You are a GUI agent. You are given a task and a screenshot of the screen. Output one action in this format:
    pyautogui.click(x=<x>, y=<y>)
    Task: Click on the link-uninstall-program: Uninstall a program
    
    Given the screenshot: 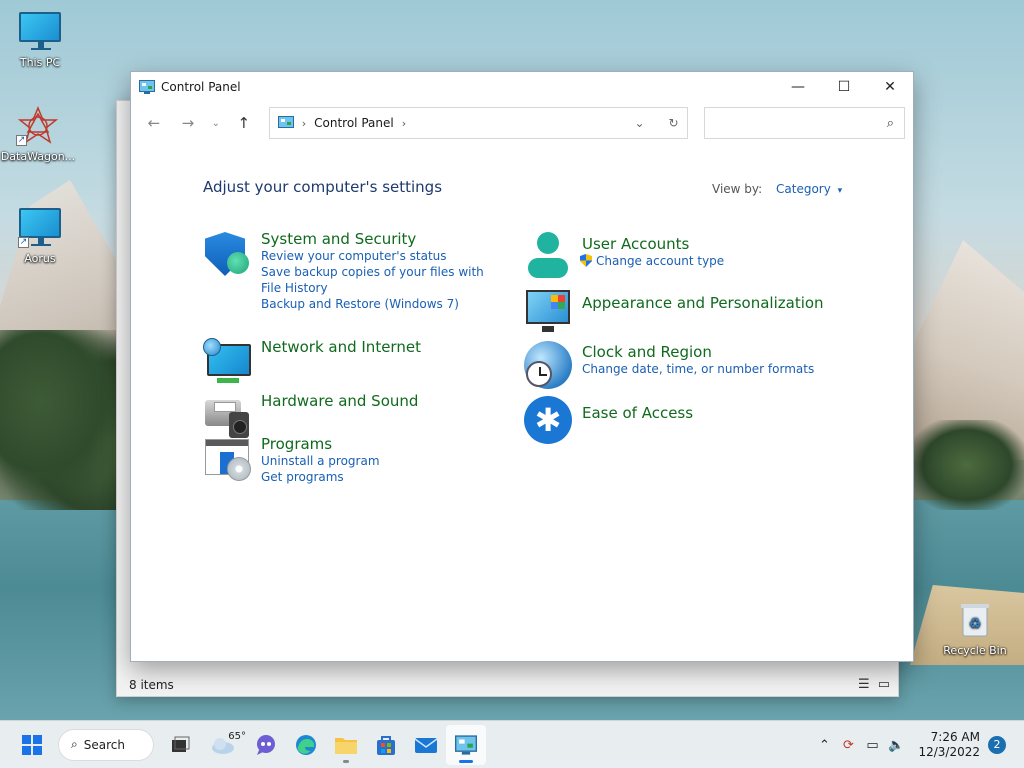 What is the action you would take?
    pyautogui.click(x=320, y=461)
    